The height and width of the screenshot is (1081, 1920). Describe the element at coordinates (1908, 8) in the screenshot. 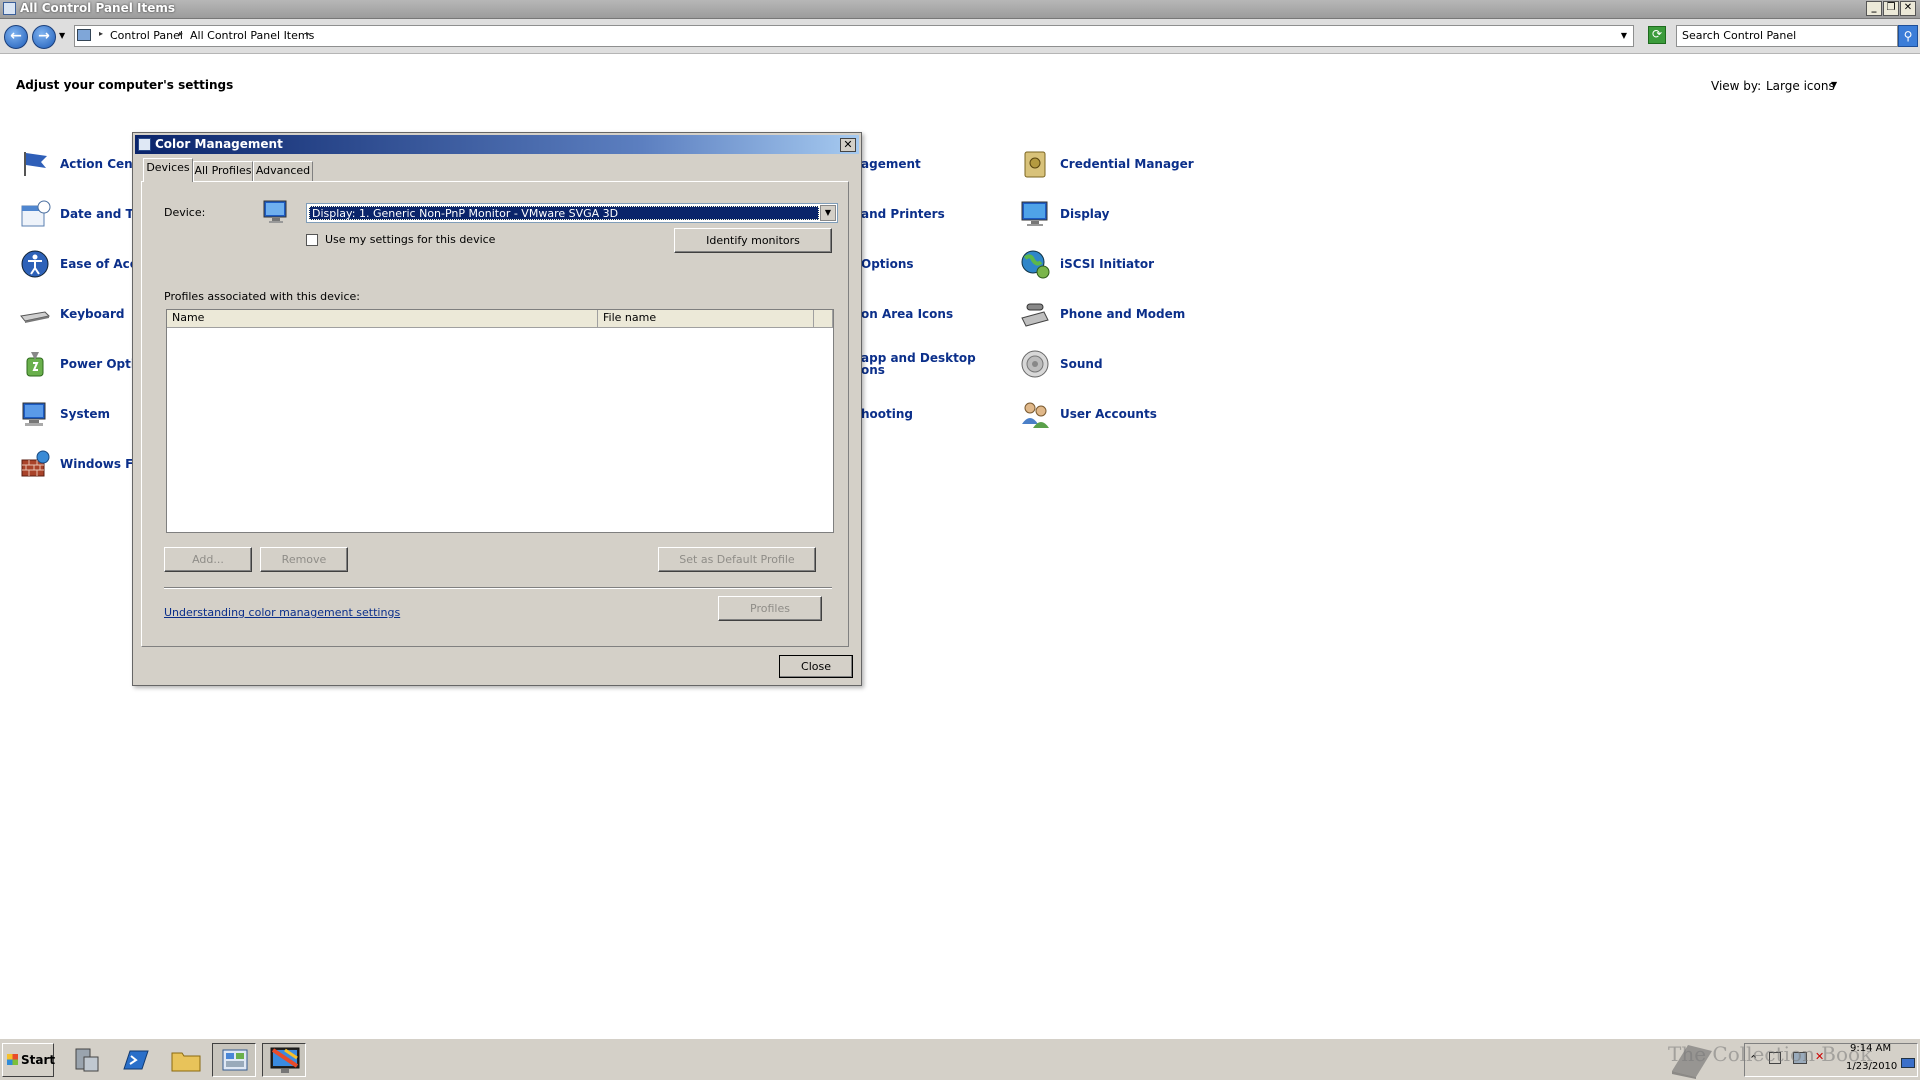

I see `close-window-button: ✕` at that location.